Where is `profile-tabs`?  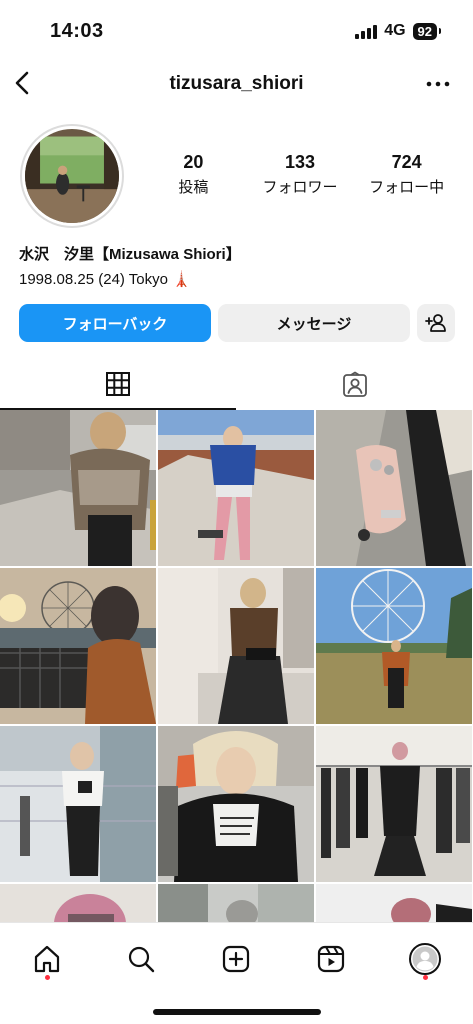
profile-tabs is located at coordinates (236, 385).